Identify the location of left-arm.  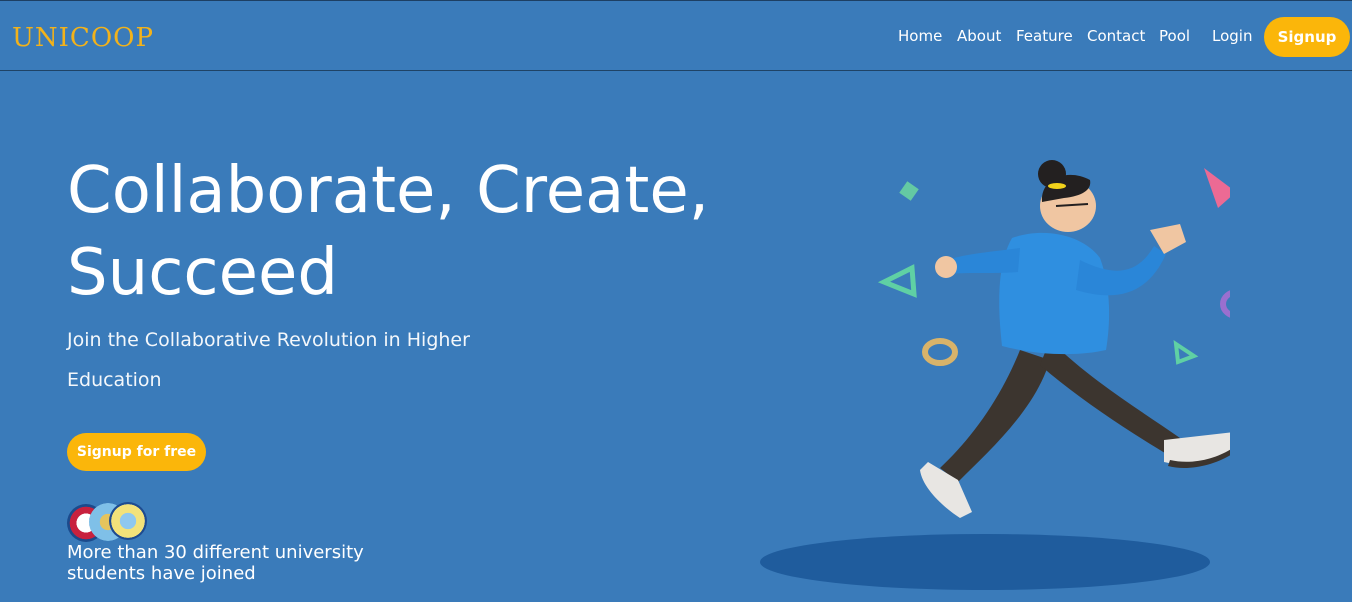
(984, 261).